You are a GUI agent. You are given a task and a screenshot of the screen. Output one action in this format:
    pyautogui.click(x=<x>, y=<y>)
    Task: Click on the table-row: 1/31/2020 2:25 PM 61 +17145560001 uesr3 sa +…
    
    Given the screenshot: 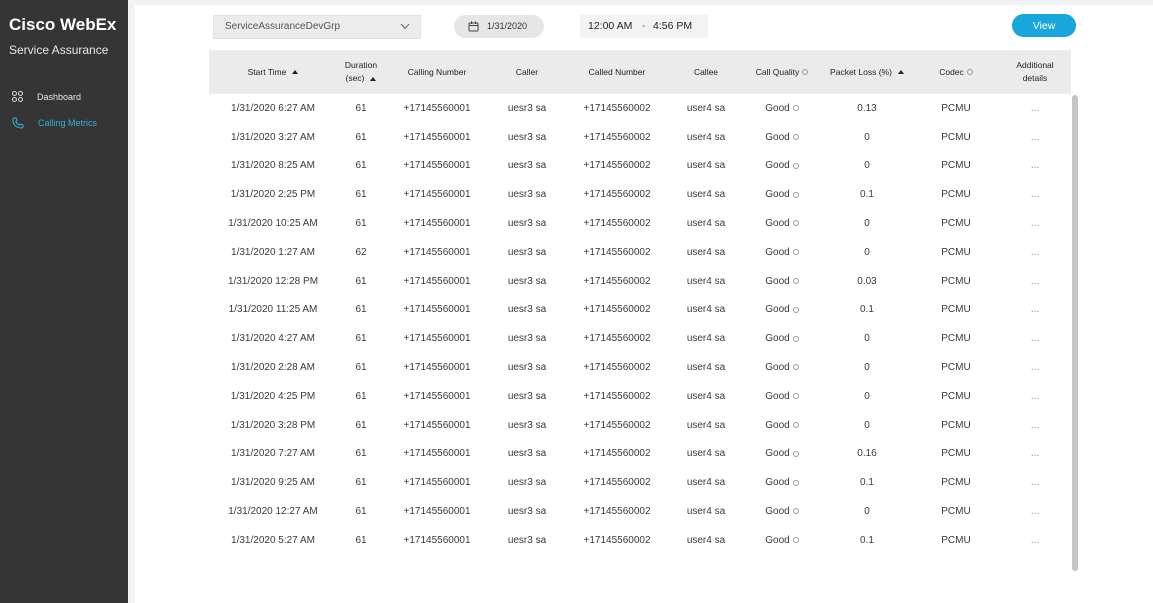 What is the action you would take?
    pyautogui.click(x=640, y=194)
    